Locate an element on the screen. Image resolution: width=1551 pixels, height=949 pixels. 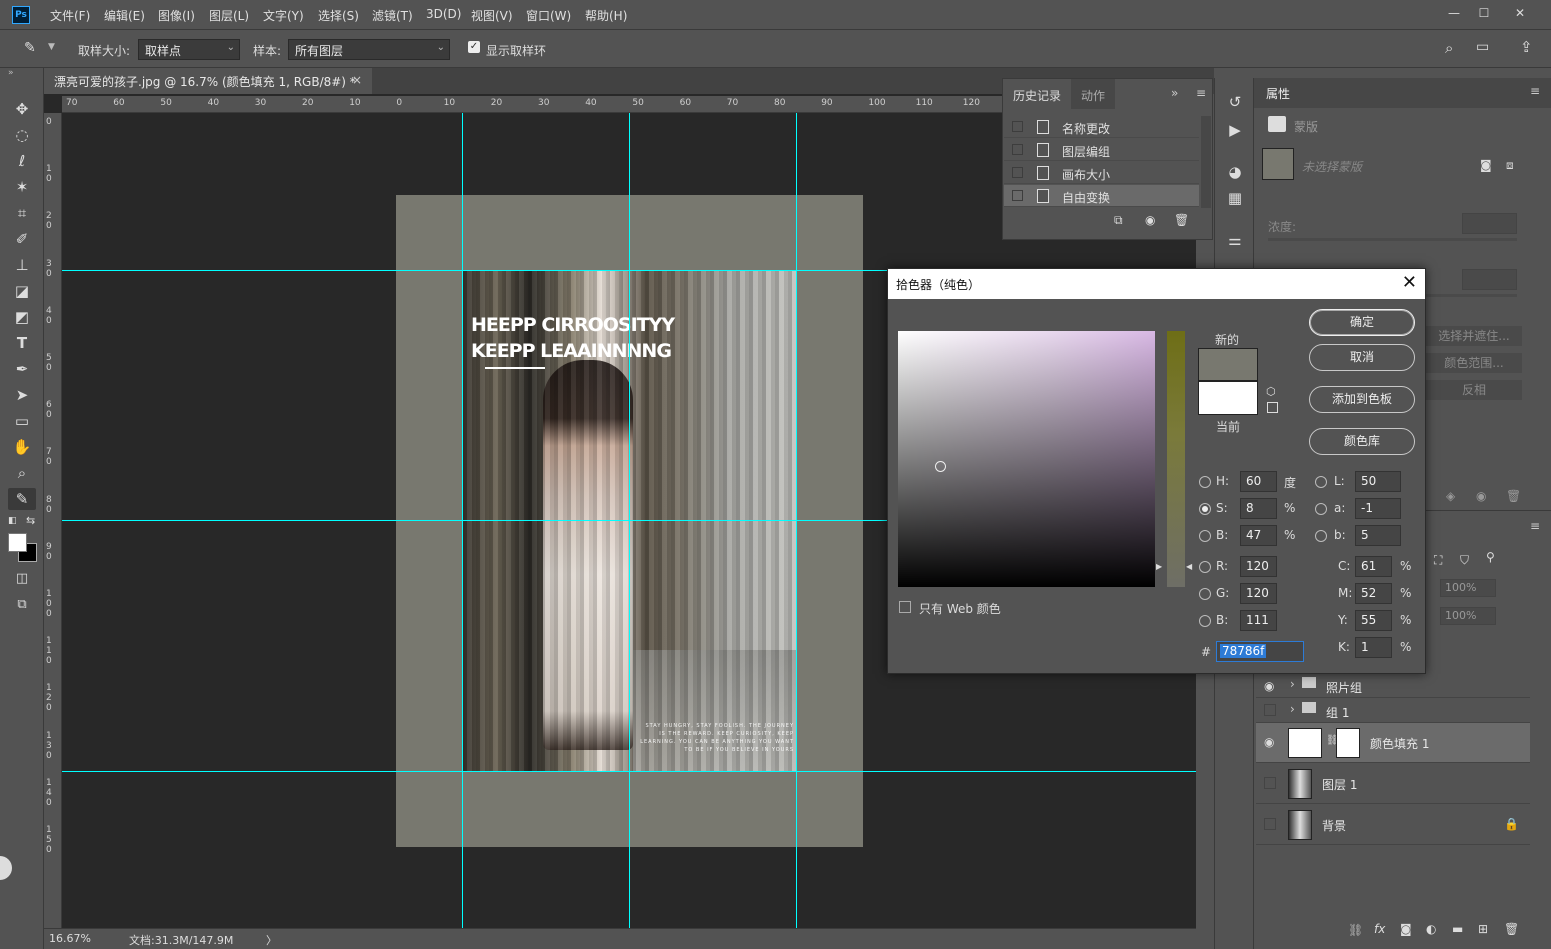
show-ring-checkbox: ✓ is located at coordinates (474, 47).